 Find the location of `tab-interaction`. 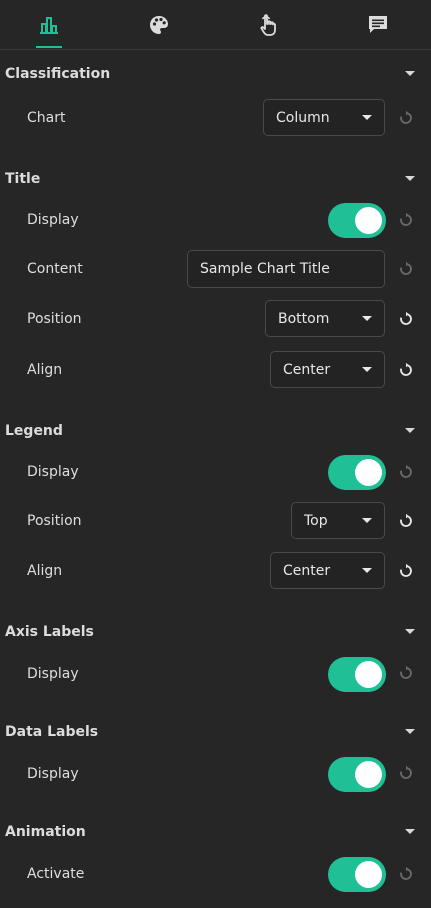

tab-interaction is located at coordinates (267, 24).